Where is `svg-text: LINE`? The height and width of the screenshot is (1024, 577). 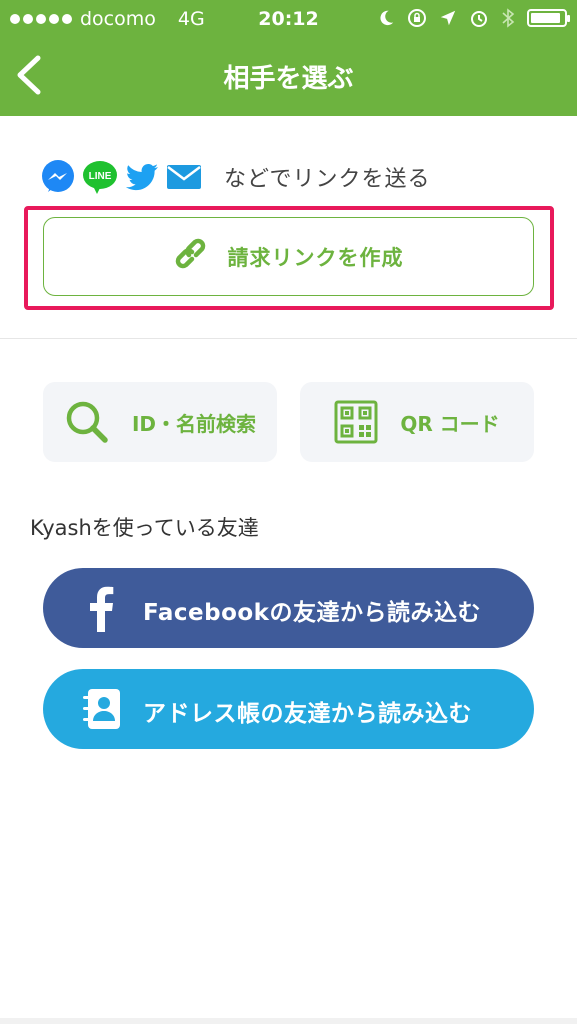
svg-text: LINE is located at coordinates (100, 176).